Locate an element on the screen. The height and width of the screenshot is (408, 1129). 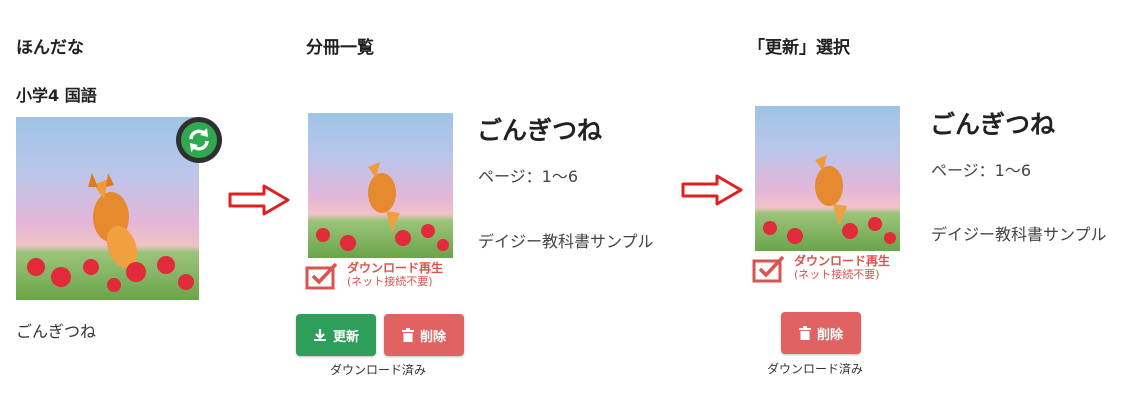
bookshelf-heading: ほんだな is located at coordinates (50, 48).